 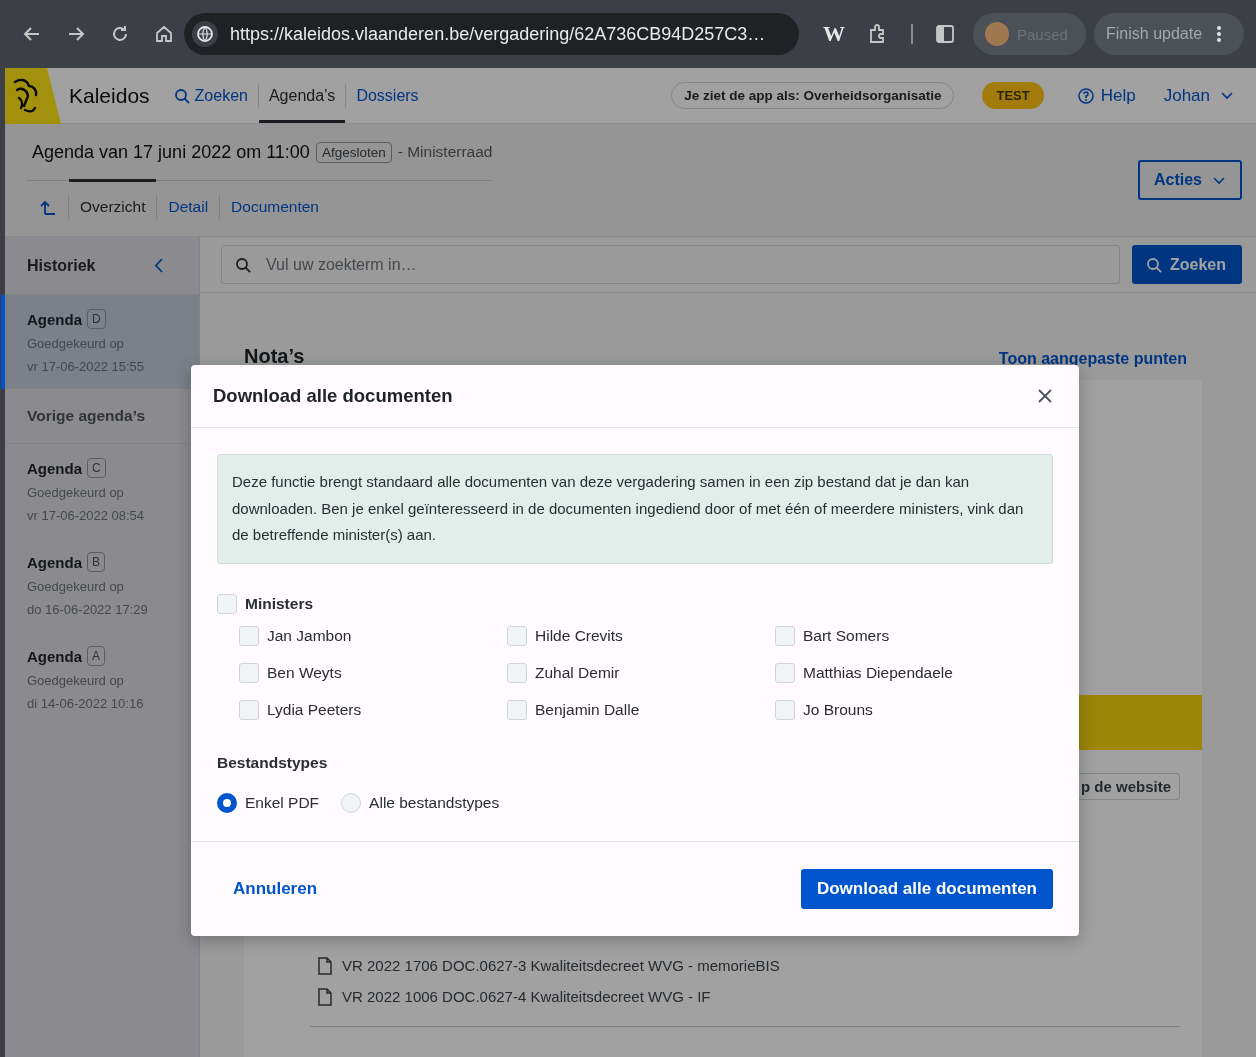 I want to click on side-panel-icon, so click(x=945, y=34).